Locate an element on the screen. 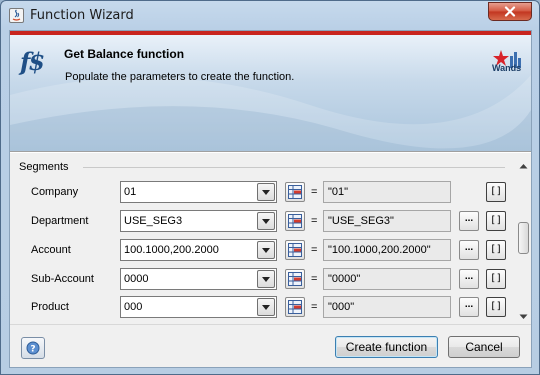  segment-combo: 100.1000,200.2000 is located at coordinates (198, 250).